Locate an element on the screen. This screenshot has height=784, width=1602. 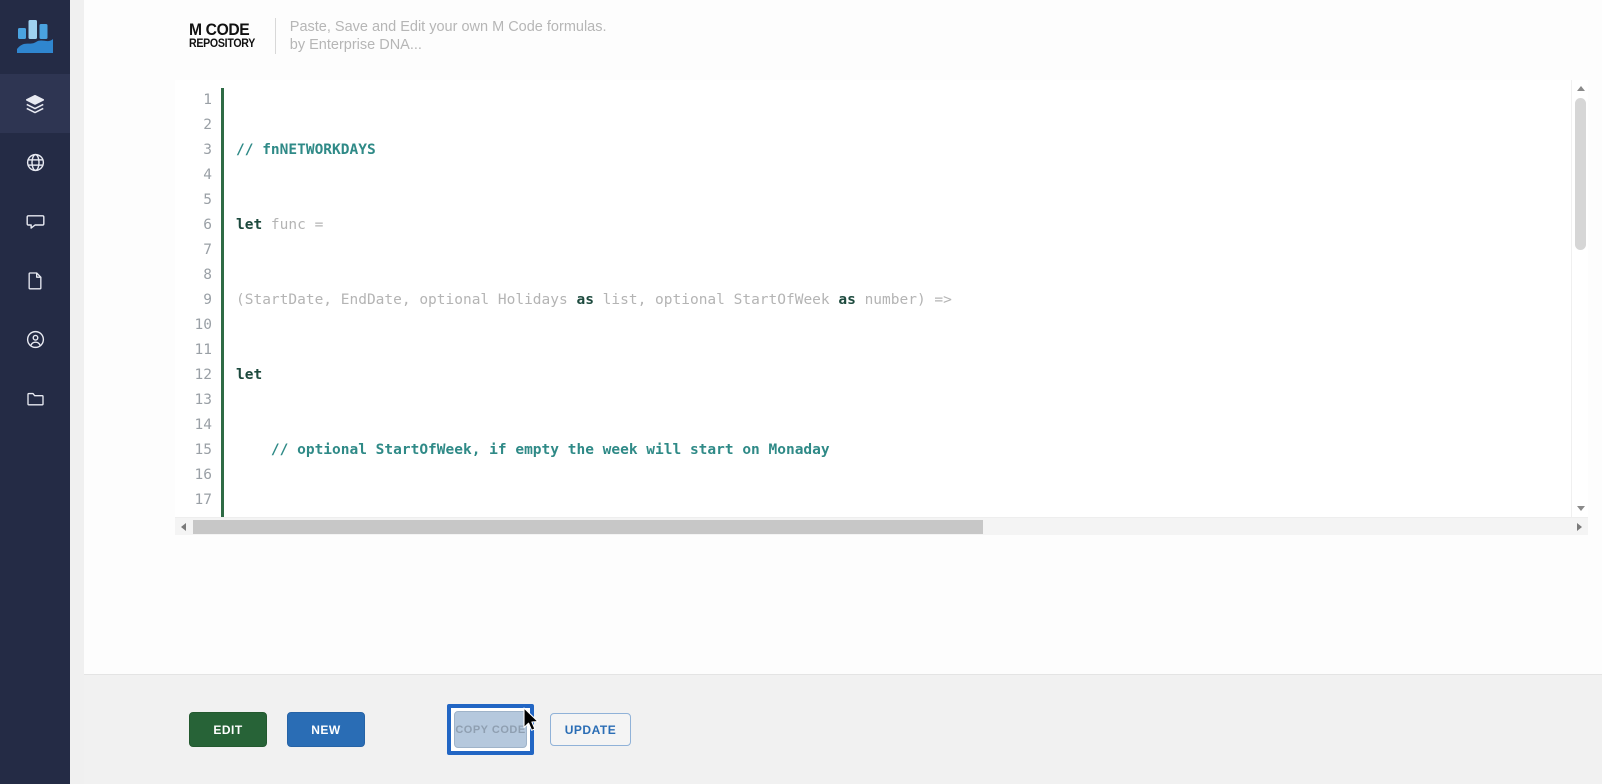
sidebar-item-account is located at coordinates (35, 339).